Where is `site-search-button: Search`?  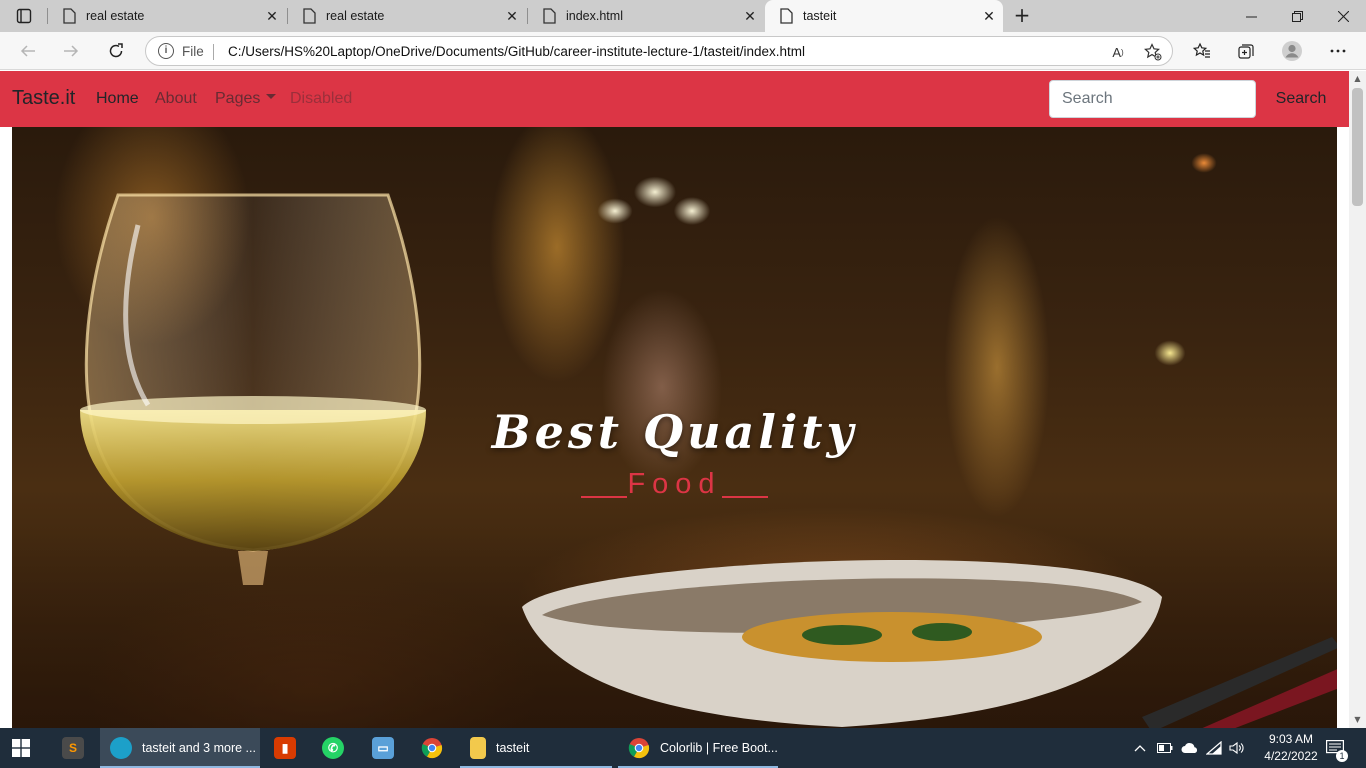
site-search-button: Search is located at coordinates (1301, 99).